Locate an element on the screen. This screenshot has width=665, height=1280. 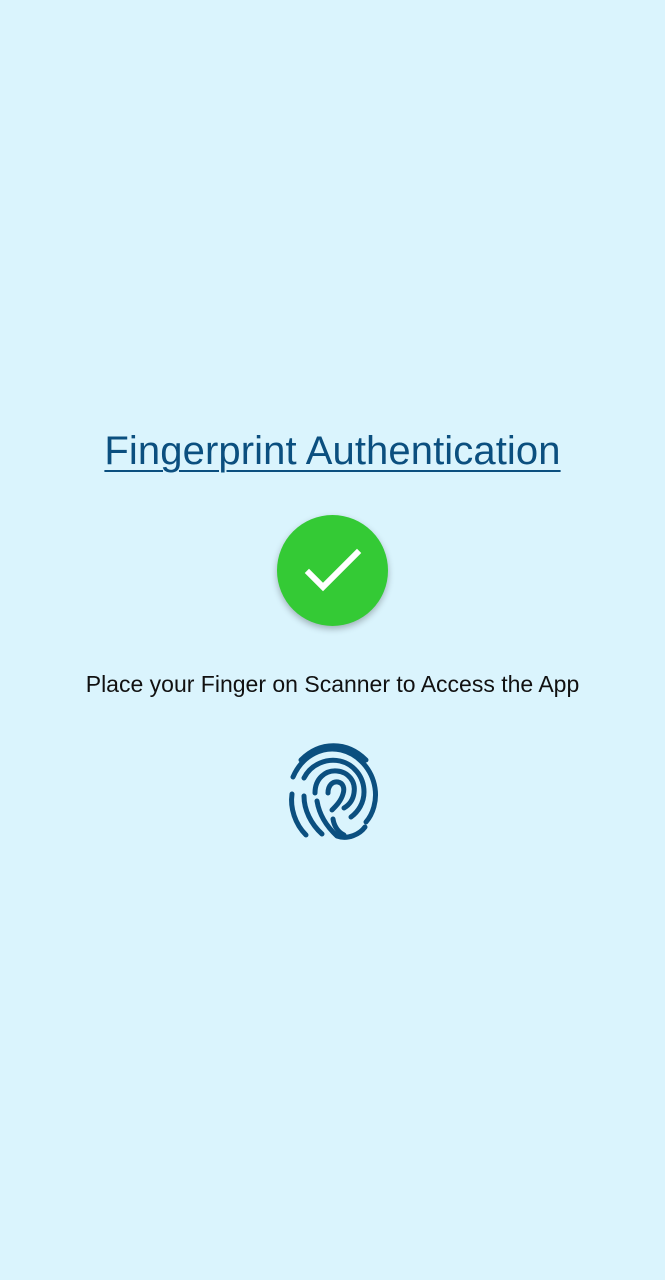
success-status-indicator is located at coordinates (332, 570).